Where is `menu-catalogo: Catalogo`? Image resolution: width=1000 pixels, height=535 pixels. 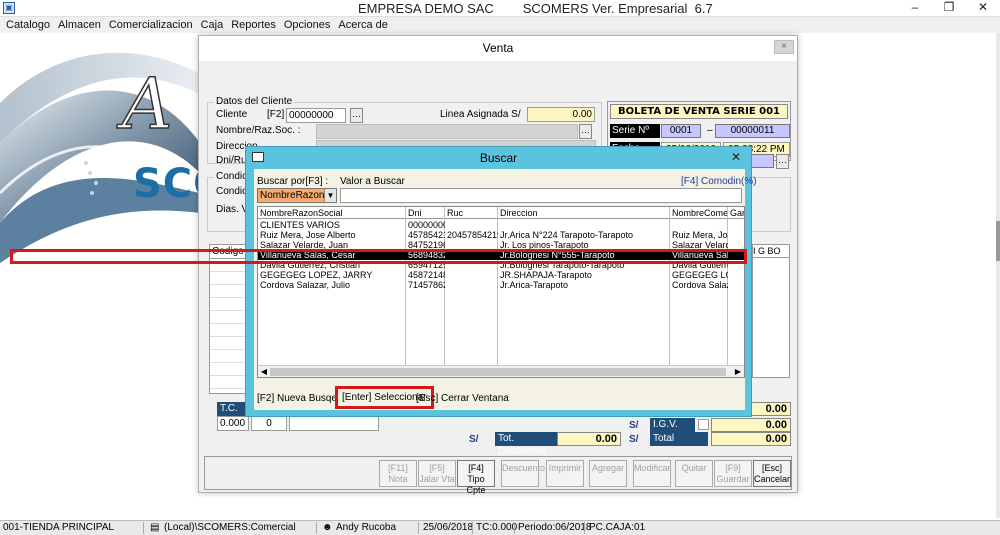 menu-catalogo: Catalogo is located at coordinates (28, 25).